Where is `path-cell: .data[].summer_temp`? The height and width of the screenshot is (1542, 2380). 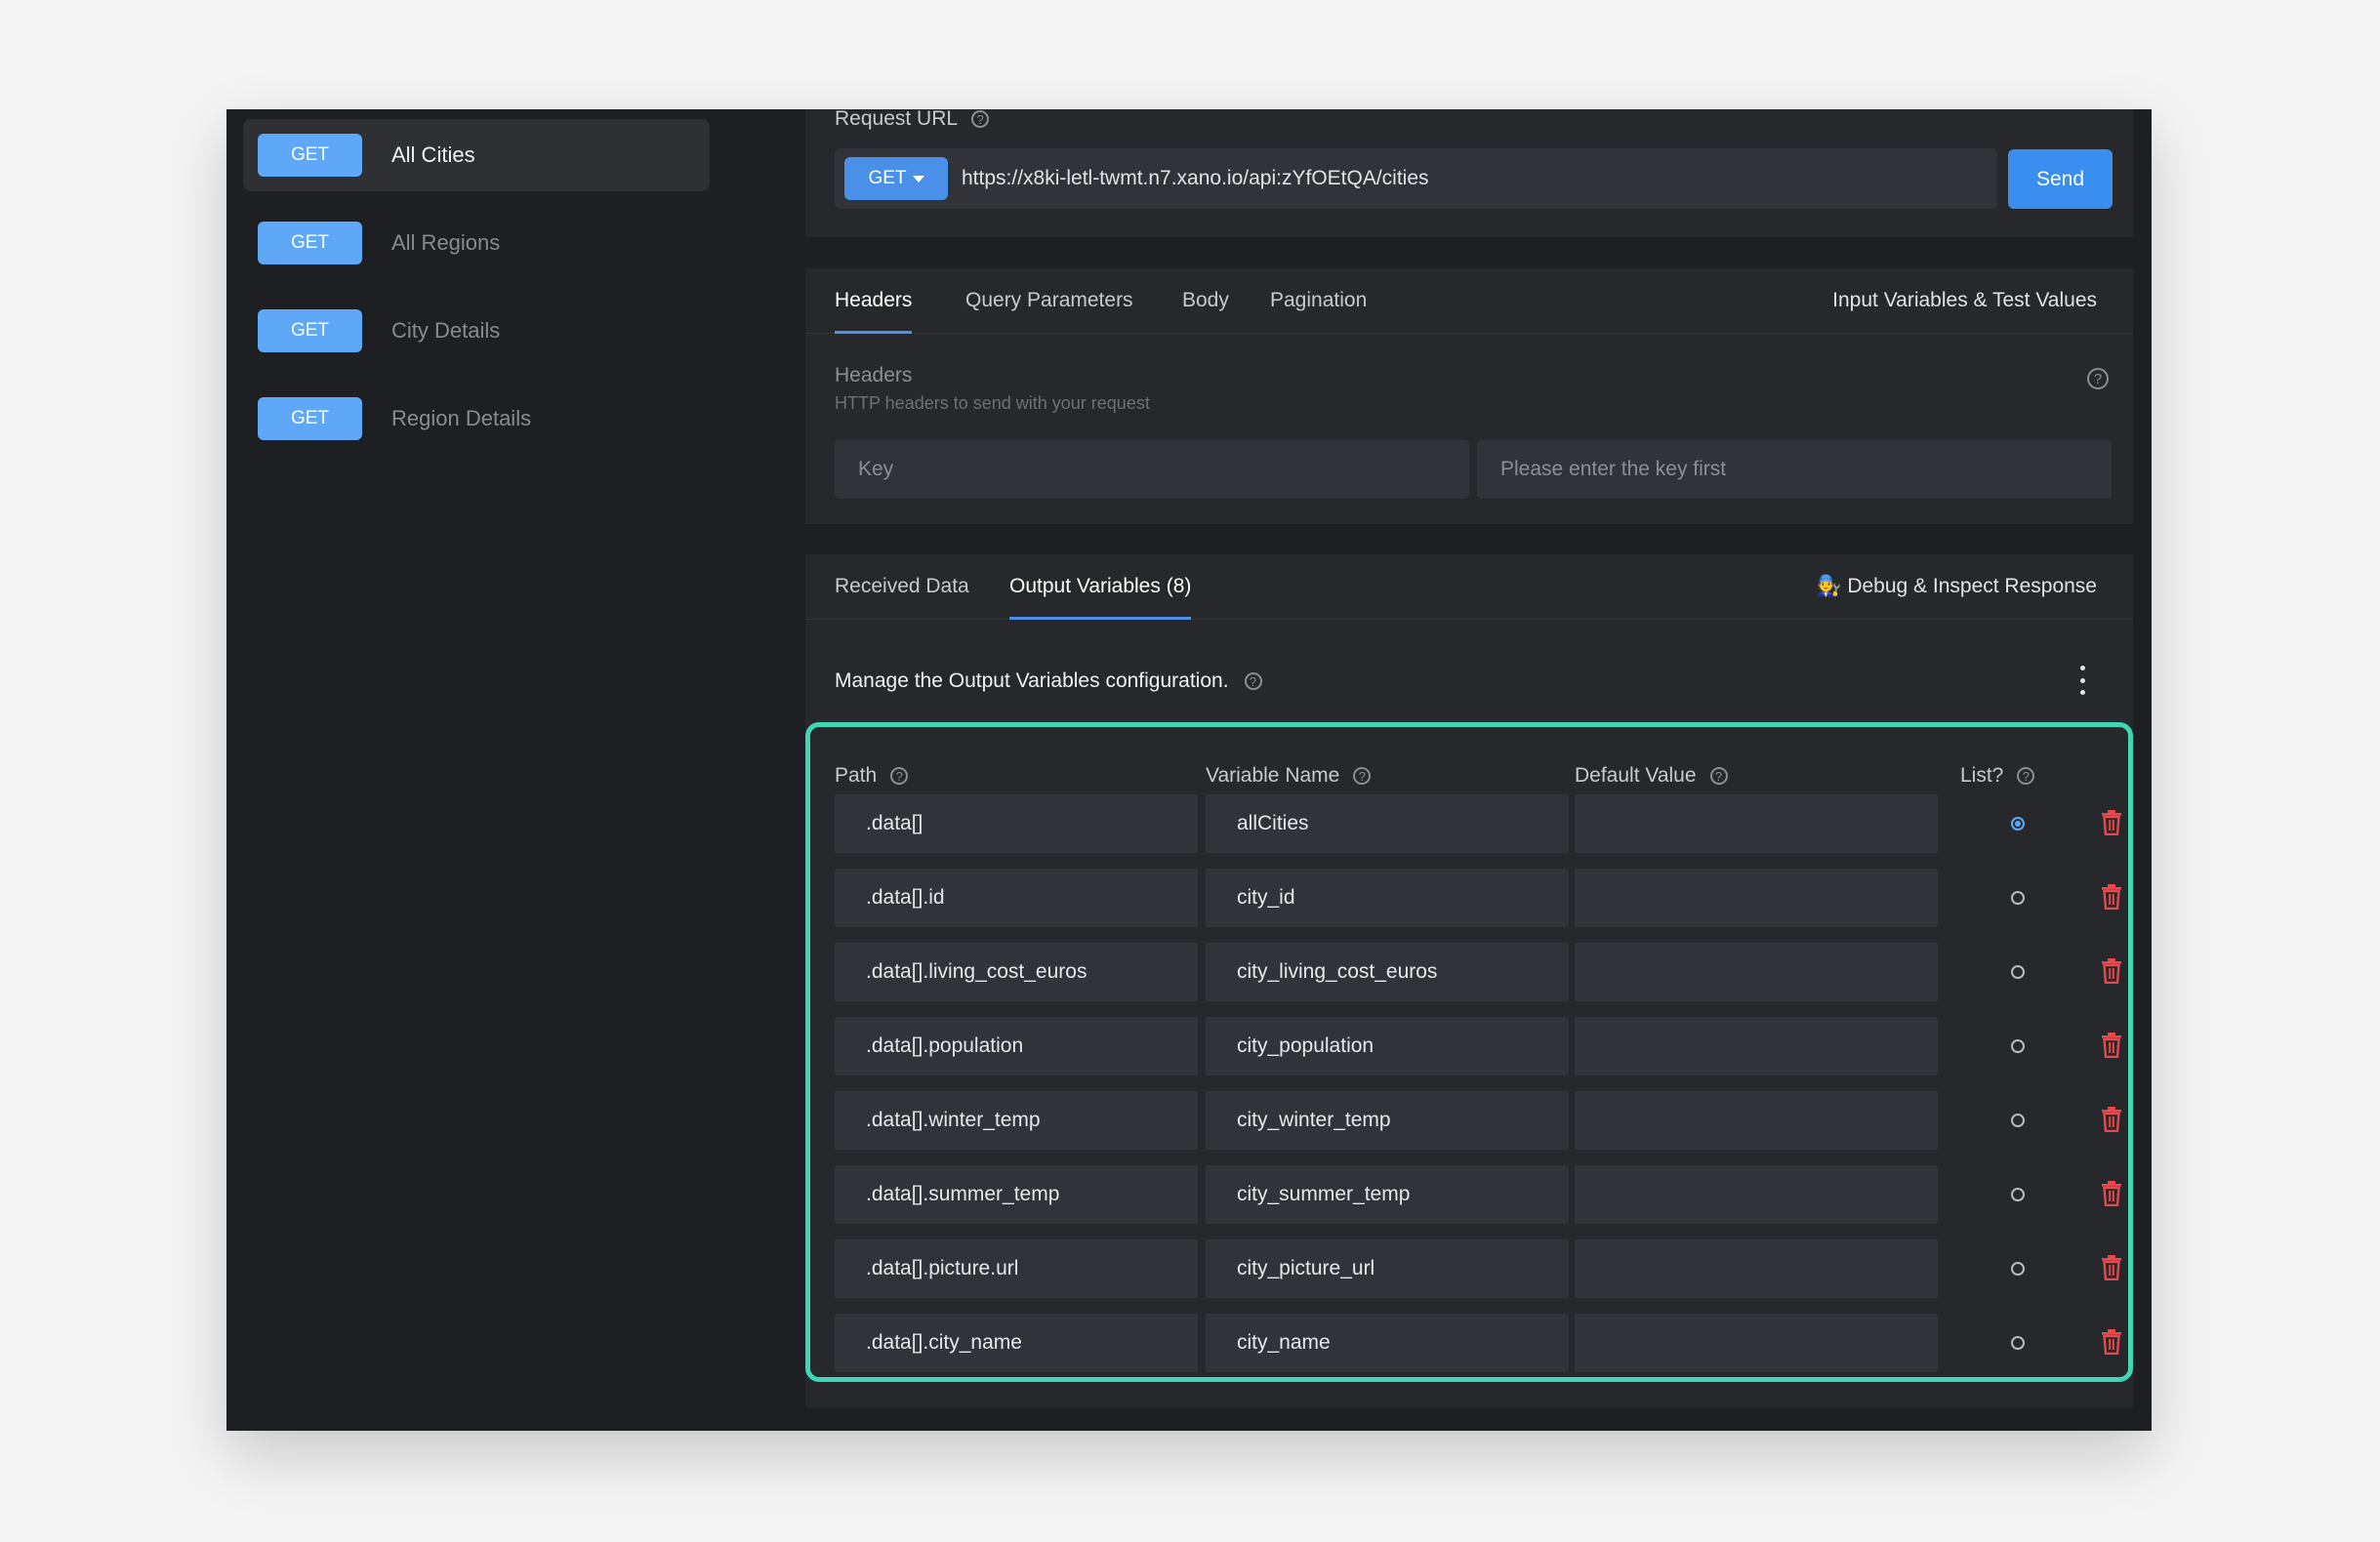
path-cell: .data[].summer_temp is located at coordinates (1016, 1194).